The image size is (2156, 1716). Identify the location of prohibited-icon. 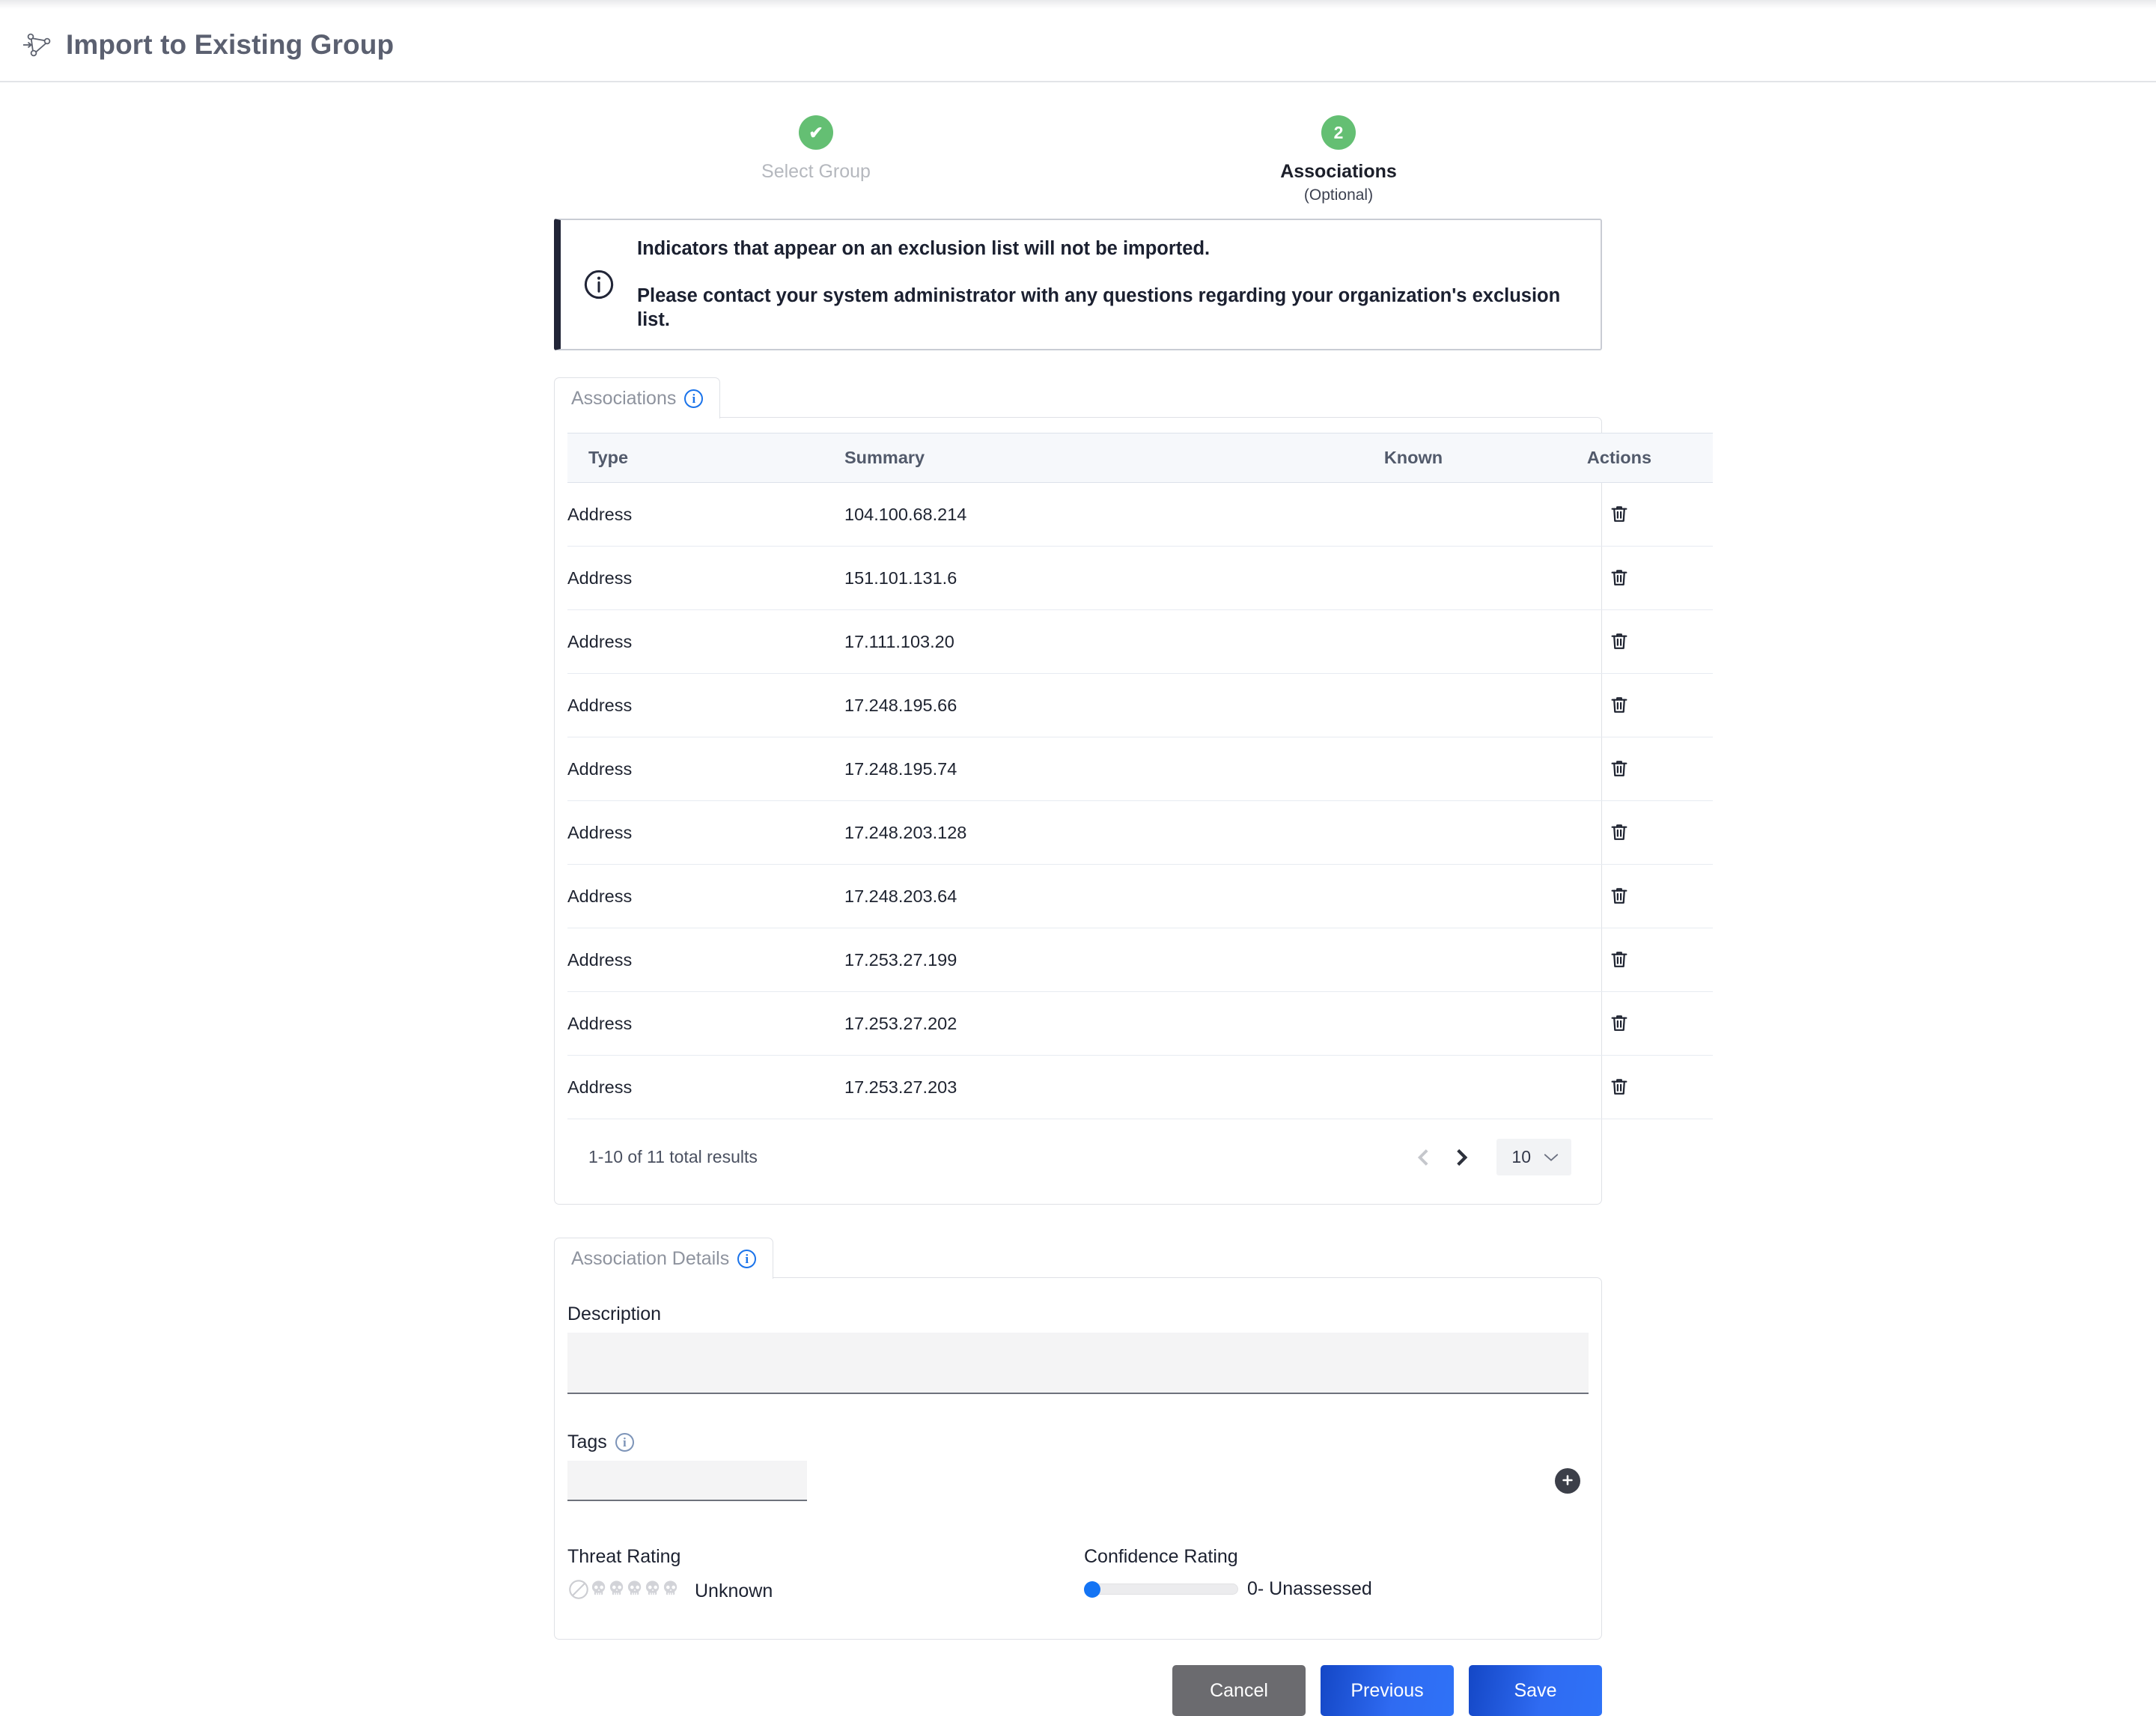
(578, 1591).